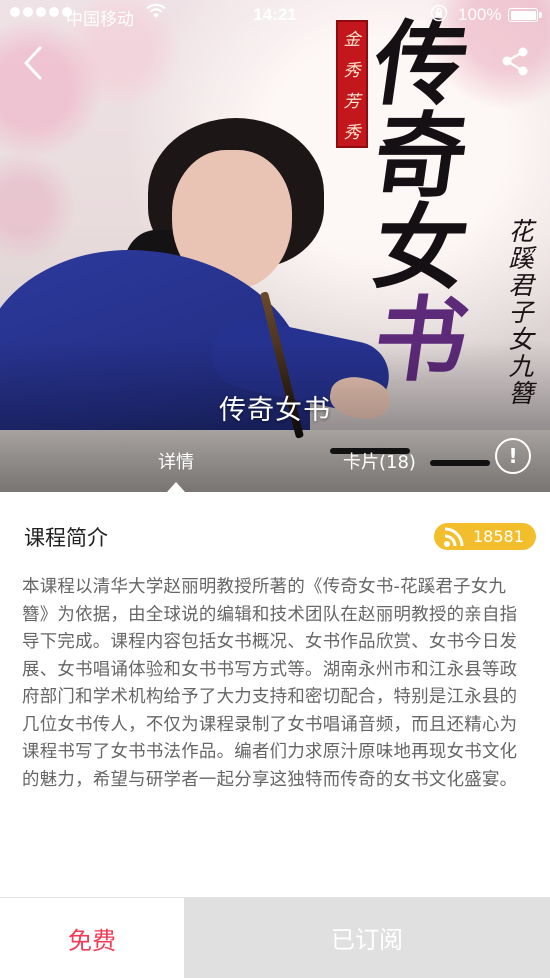 The height and width of the screenshot is (978, 550). I want to click on subtitle-char: 花, so click(521, 231).